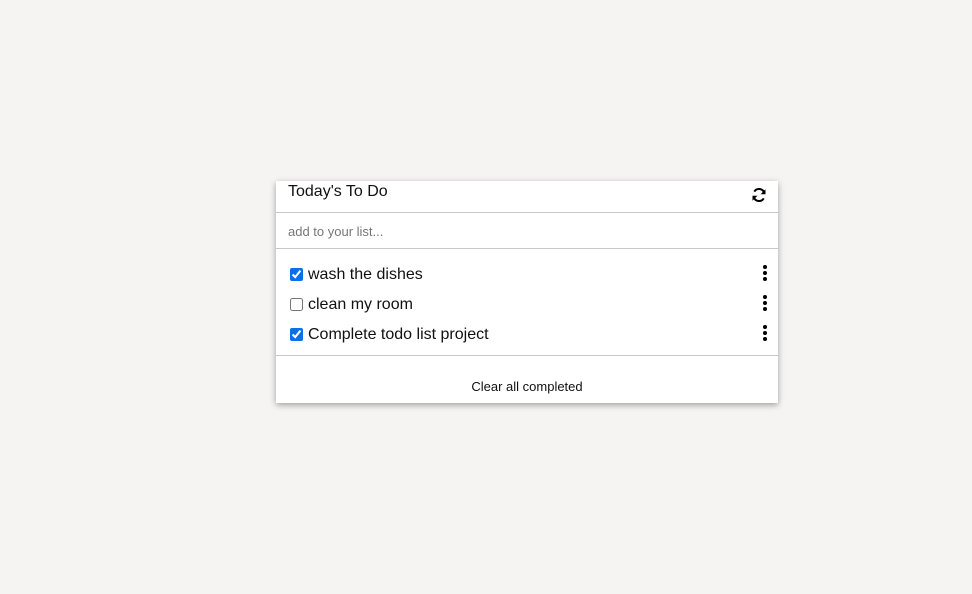  Describe the element at coordinates (530, 275) in the screenshot. I see `list-item: wash the dishes` at that location.